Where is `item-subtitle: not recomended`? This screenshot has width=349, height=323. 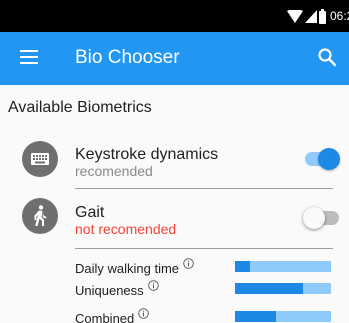
item-subtitle: not recomended is located at coordinates (126, 229).